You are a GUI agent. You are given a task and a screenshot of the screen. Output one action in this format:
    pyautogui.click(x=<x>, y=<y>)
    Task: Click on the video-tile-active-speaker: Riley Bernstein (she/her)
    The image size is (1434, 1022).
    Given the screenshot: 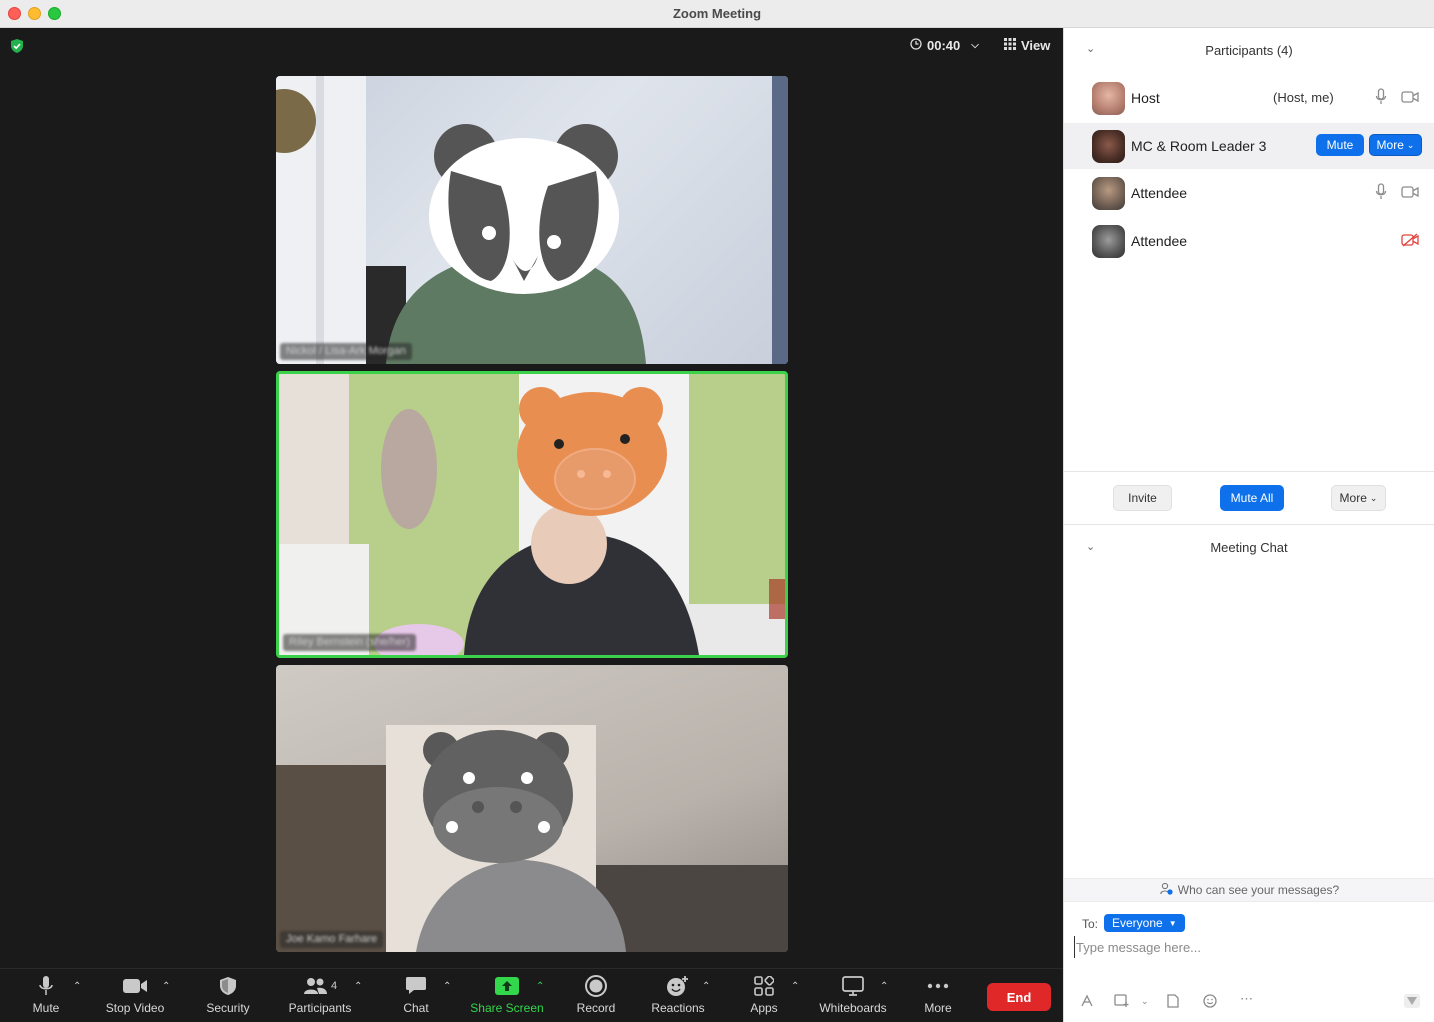 What is the action you would take?
    pyautogui.click(x=532, y=514)
    